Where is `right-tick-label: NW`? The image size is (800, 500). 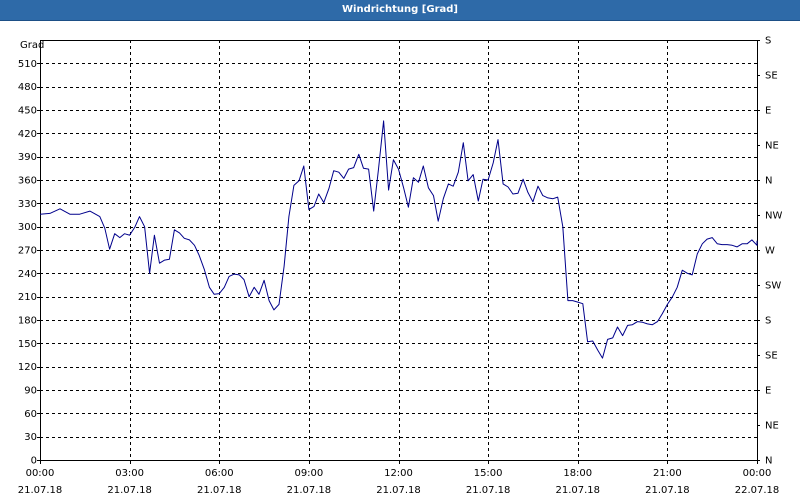 right-tick-label: NW is located at coordinates (773, 216).